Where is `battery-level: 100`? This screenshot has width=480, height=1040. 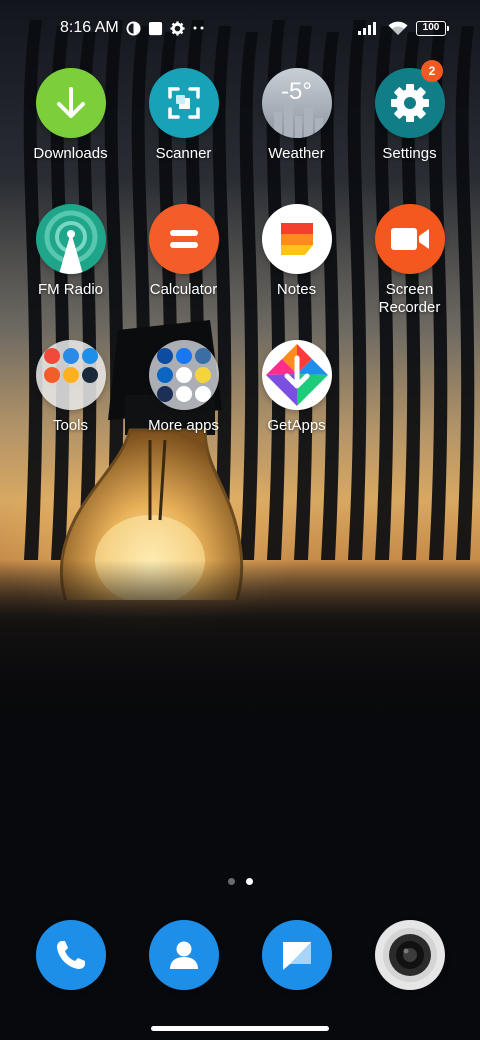 battery-level: 100 is located at coordinates (431, 27).